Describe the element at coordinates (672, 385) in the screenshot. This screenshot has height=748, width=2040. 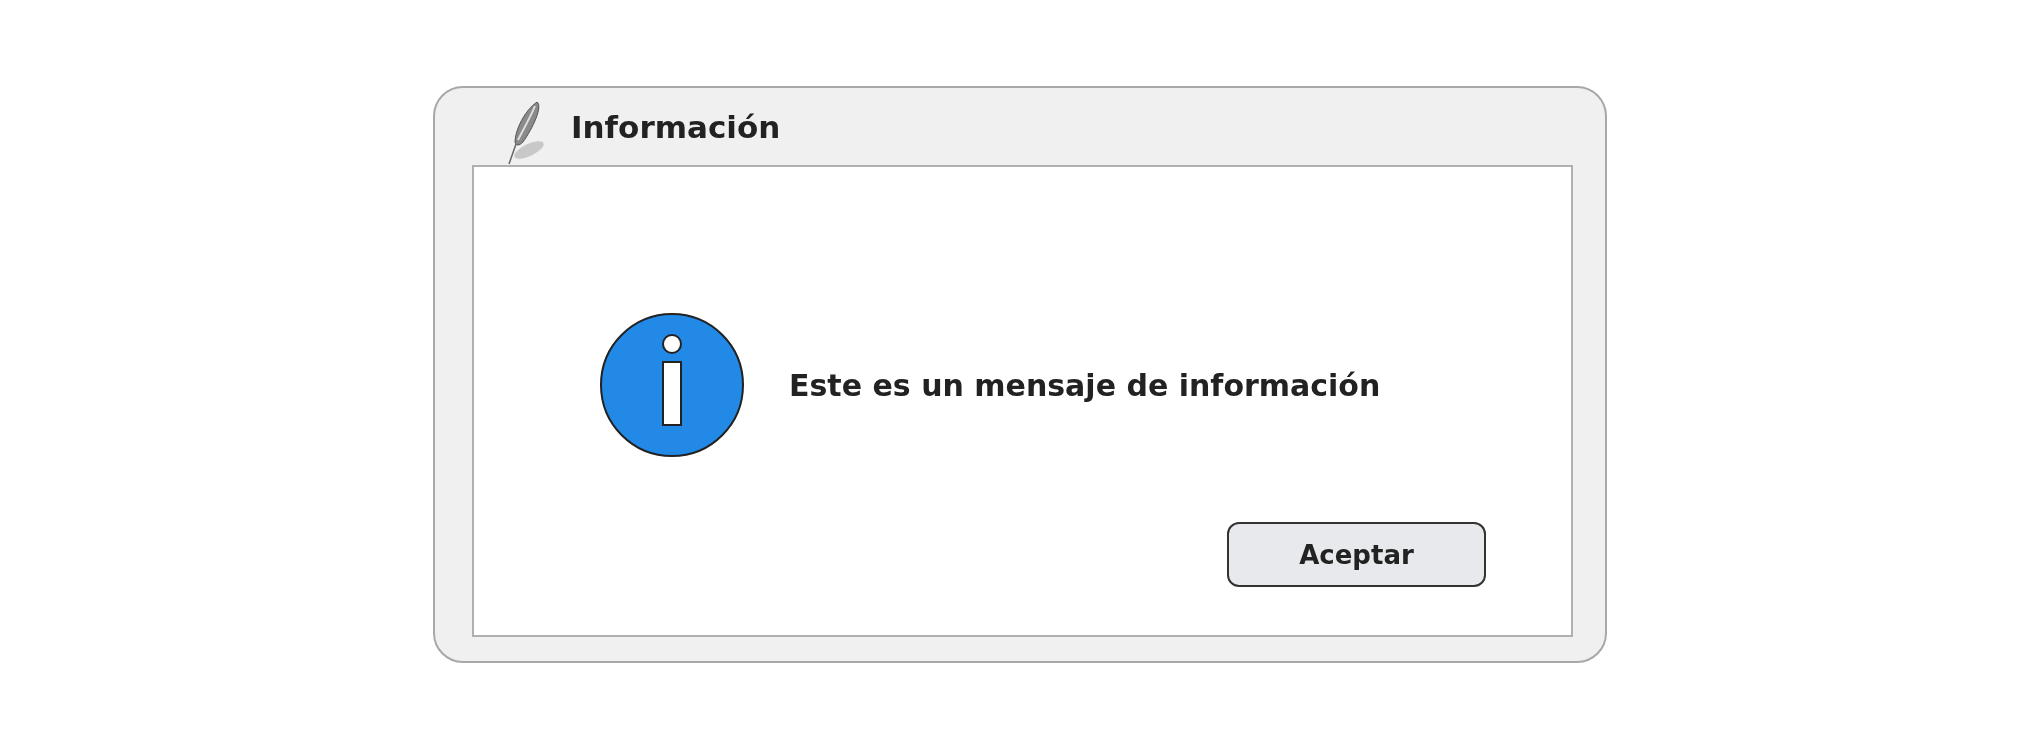
I see `info-icon` at that location.